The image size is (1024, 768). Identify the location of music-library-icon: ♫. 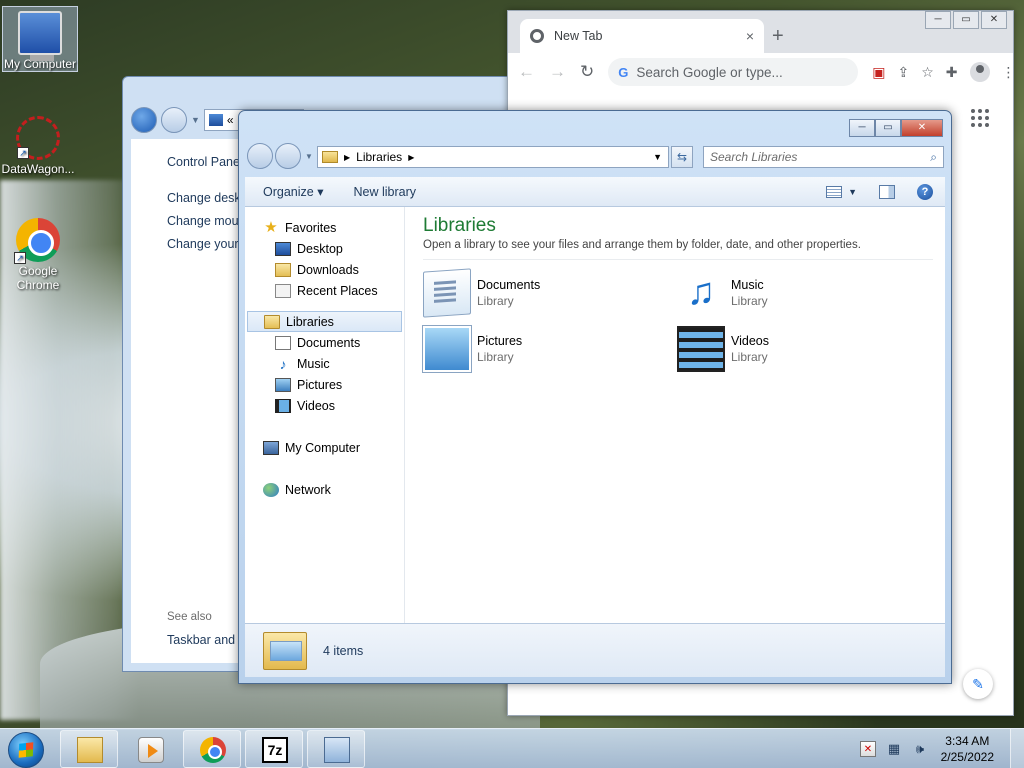
(701, 292).